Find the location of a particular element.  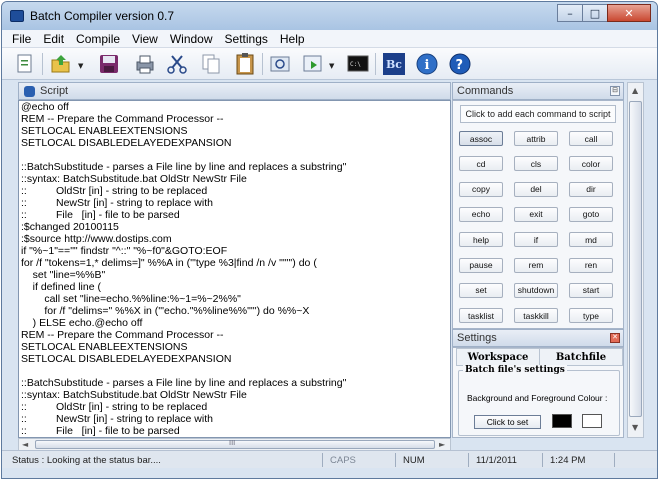

code-line: :$changed 20100115 is located at coordinates (70, 227).